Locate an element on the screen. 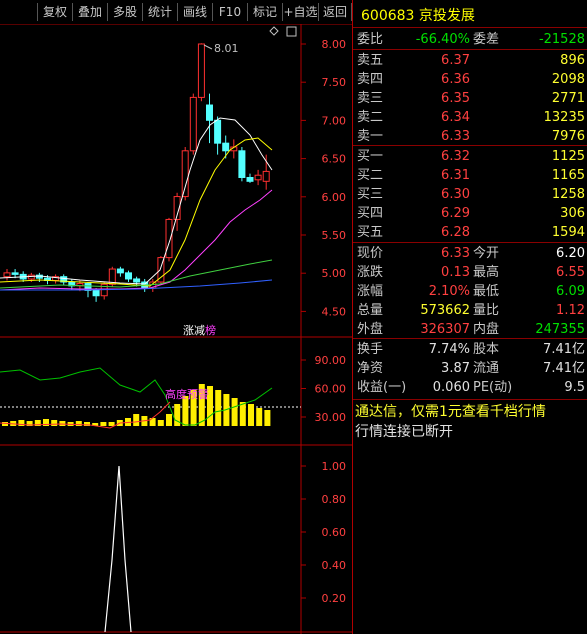 This screenshot has height=634, width=587. toolbar-button-back: 返回 is located at coordinates (335, 12).